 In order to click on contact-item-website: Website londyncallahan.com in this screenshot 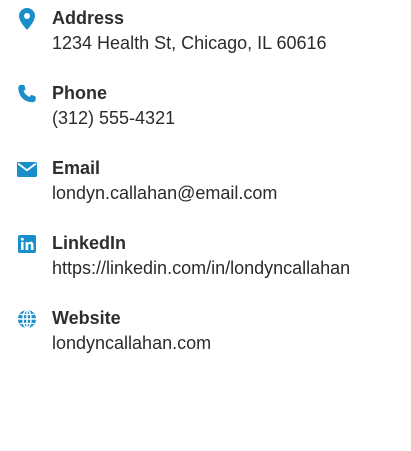, I will do `click(206, 331)`.